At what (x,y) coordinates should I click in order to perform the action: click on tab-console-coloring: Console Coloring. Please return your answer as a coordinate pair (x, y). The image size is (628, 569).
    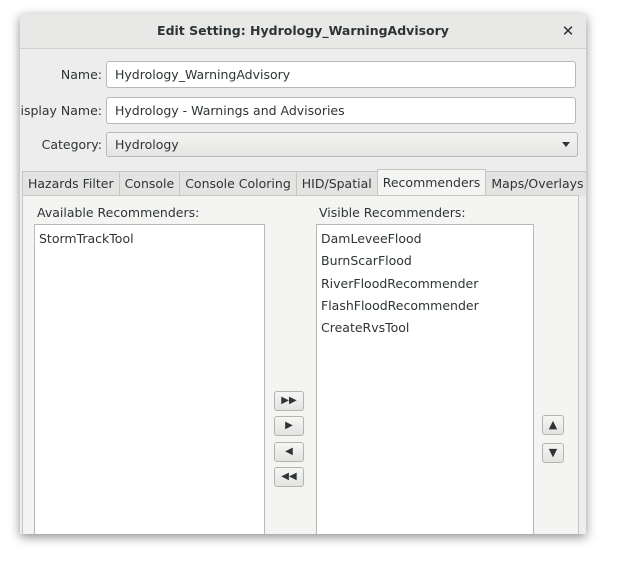
    Looking at the image, I should click on (238, 183).